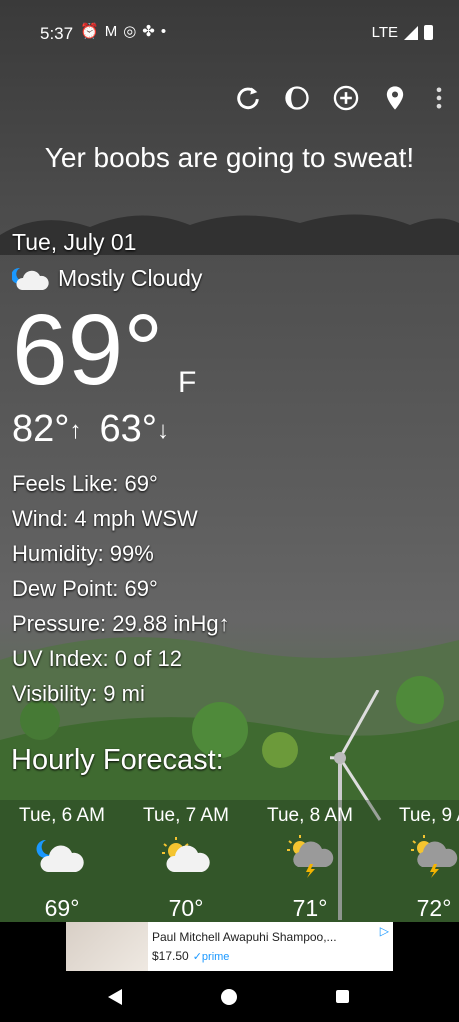  I want to click on instagram-icon: ◎, so click(133, 31).